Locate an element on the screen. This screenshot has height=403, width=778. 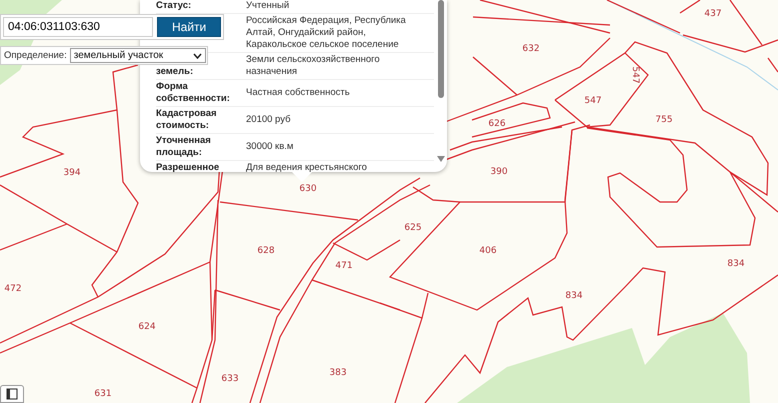
parcel-number: 626 is located at coordinates (497, 124).